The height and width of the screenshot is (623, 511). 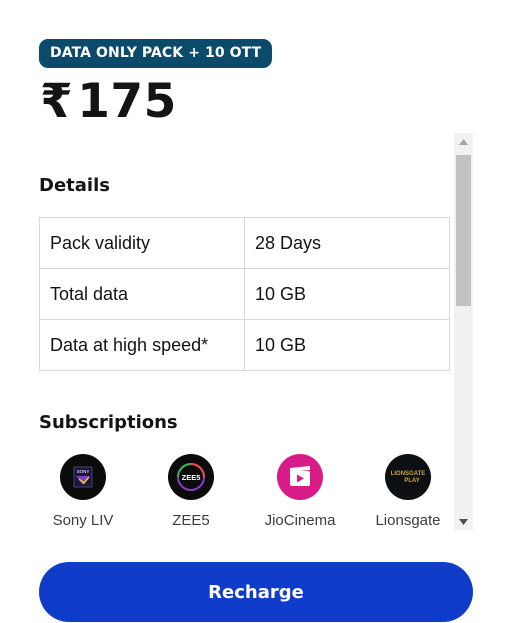 I want to click on subscription-name: Lionsgate, so click(x=408, y=520).